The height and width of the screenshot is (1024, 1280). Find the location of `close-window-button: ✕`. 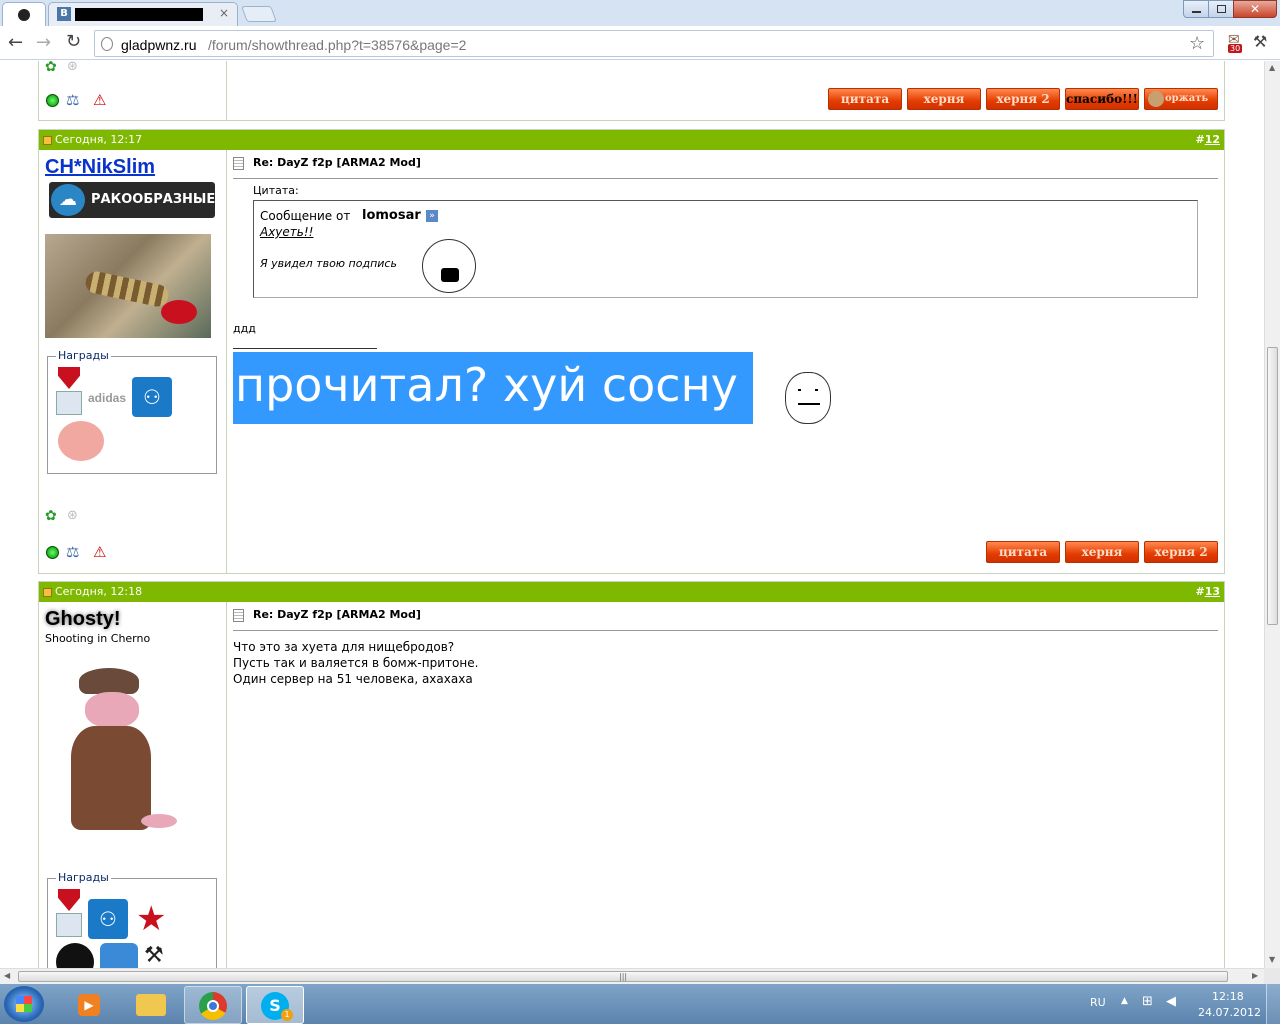

close-window-button: ✕ is located at coordinates (1255, 9).